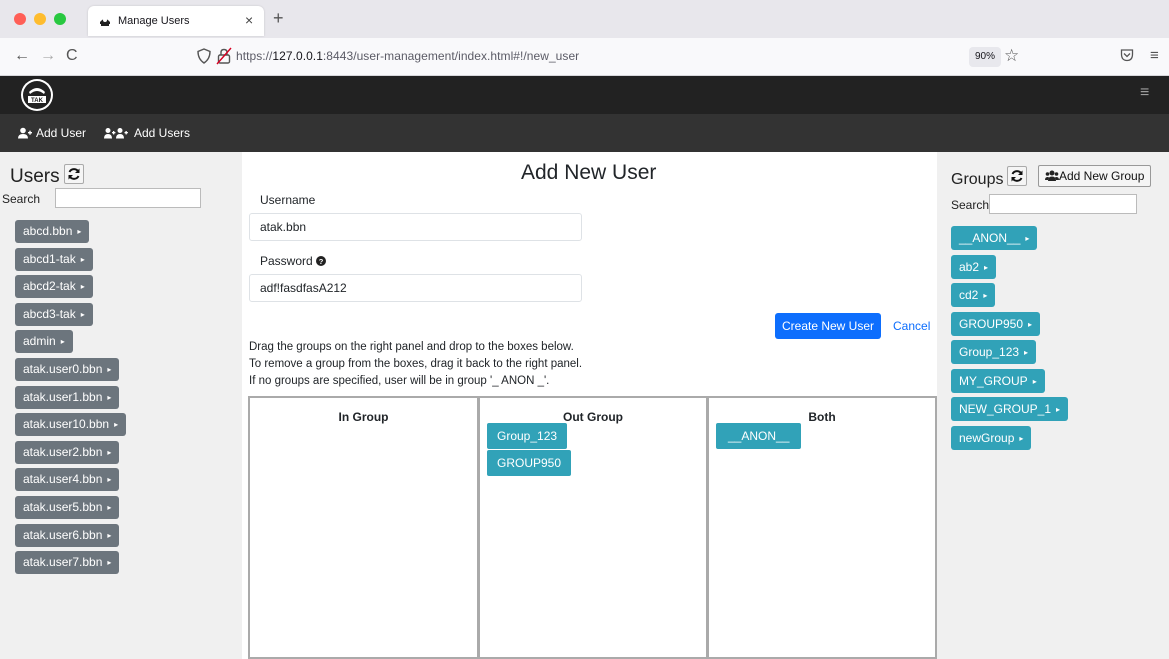  Describe the element at coordinates (63, 479) in the screenshot. I see `user-item-label: atak.user4.bbn` at that location.